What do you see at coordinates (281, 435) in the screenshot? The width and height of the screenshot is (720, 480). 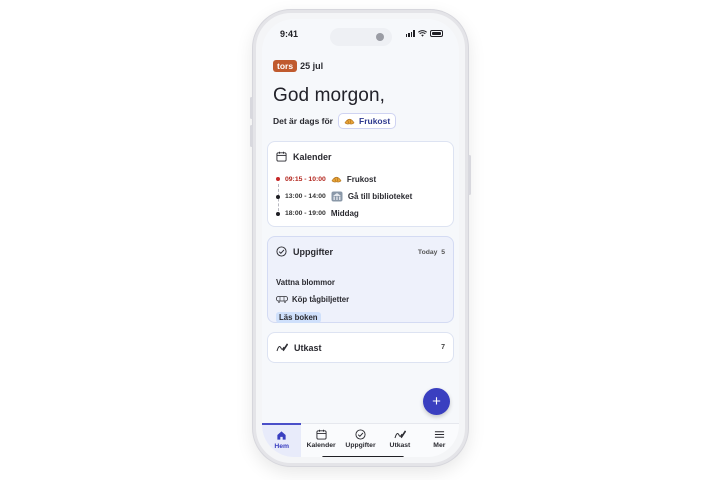 I see `home-icon` at bounding box center [281, 435].